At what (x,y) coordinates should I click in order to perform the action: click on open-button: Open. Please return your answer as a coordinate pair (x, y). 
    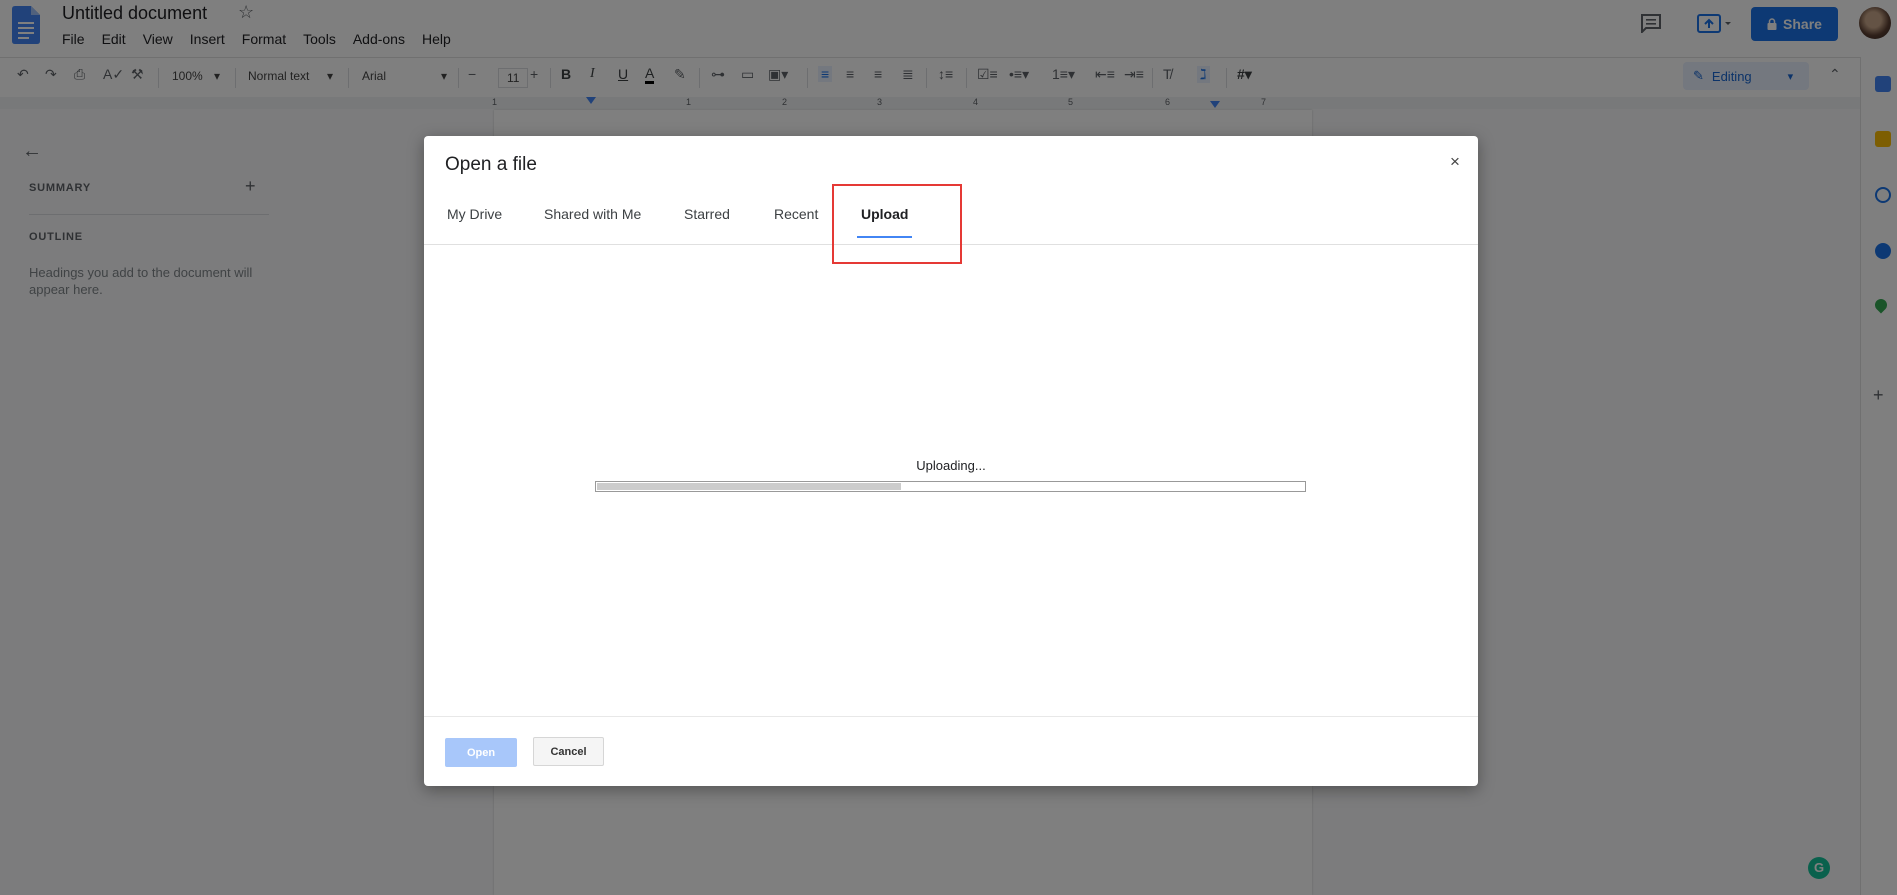
    Looking at the image, I should click on (481, 752).